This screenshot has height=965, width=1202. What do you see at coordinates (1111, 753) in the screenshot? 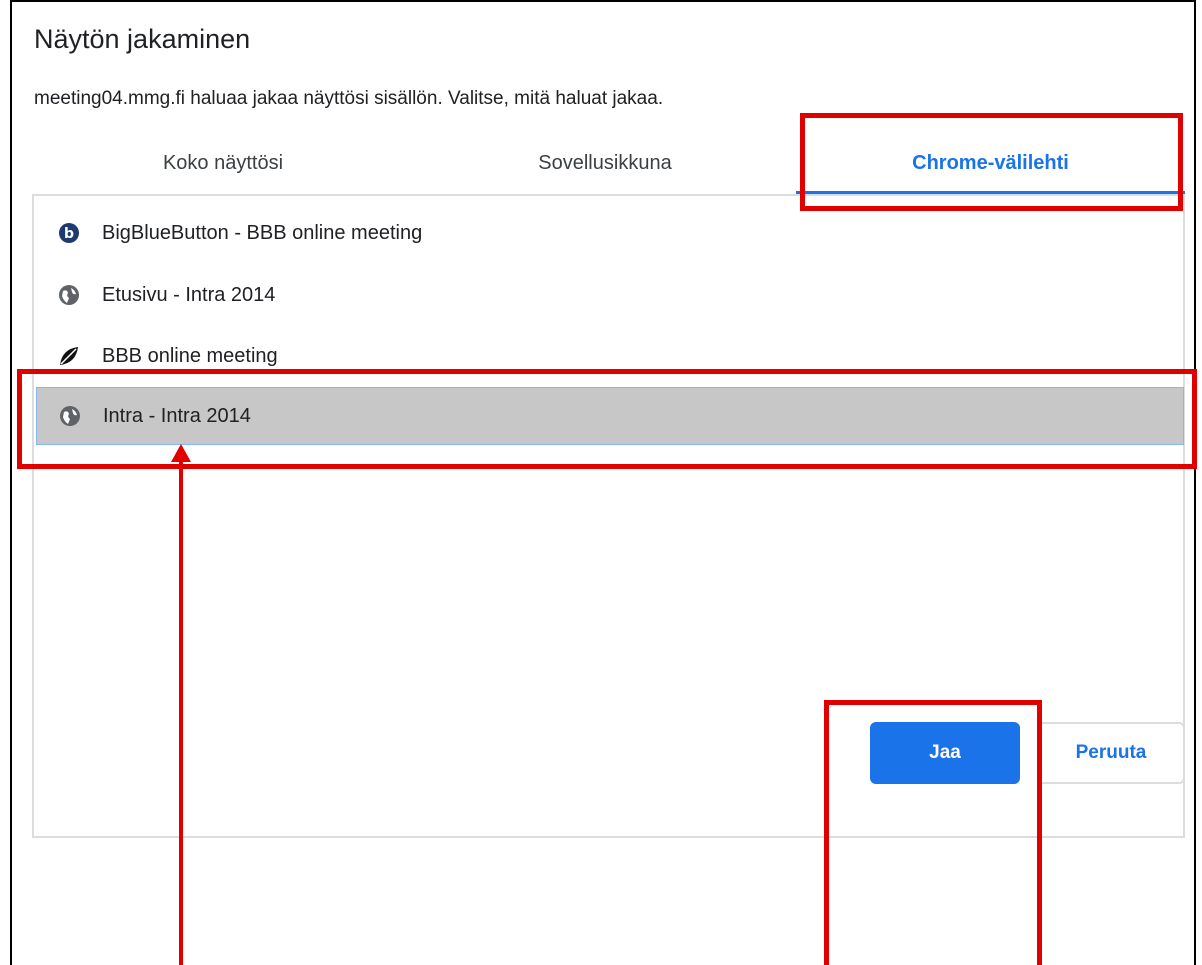
I see `cancel-button: Peruuta` at bounding box center [1111, 753].